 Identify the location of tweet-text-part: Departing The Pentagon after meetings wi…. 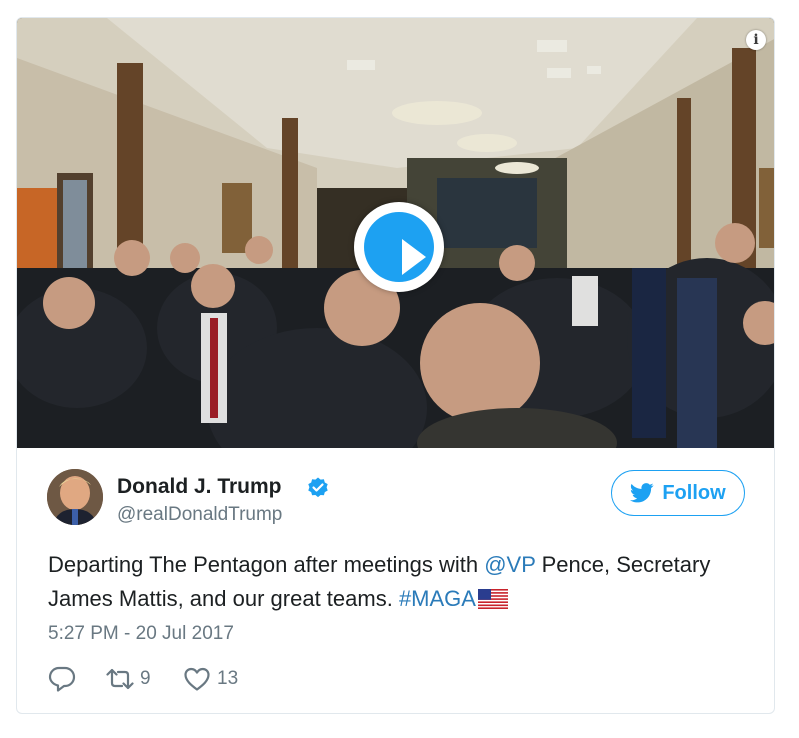
(266, 564).